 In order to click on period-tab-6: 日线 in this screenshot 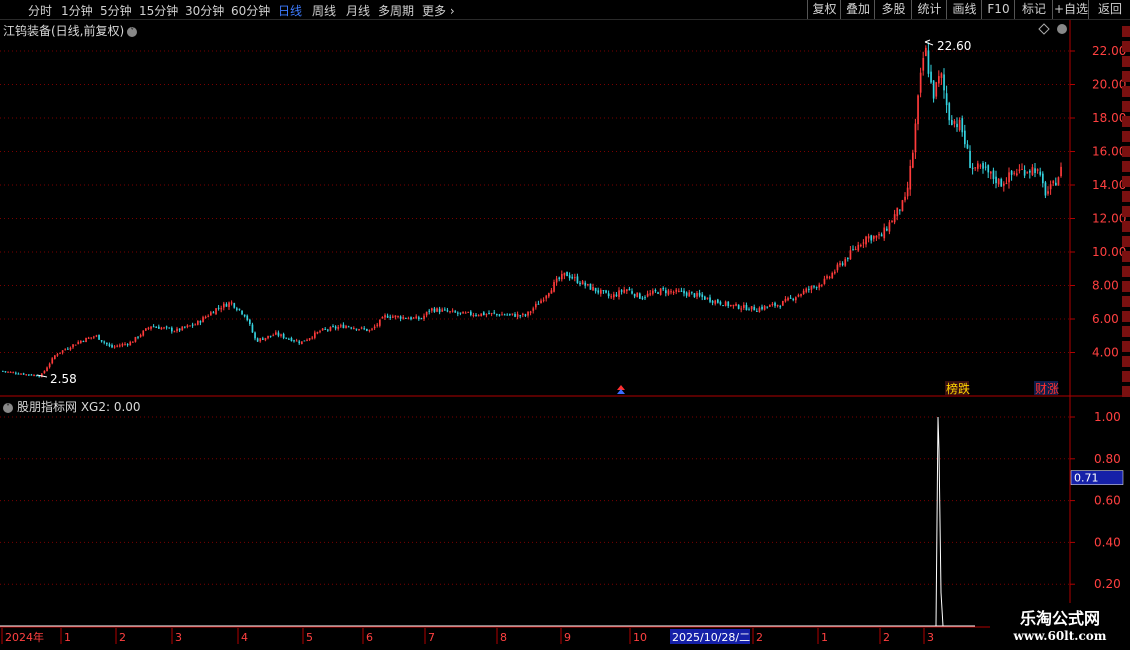, I will do `click(290, 10)`.